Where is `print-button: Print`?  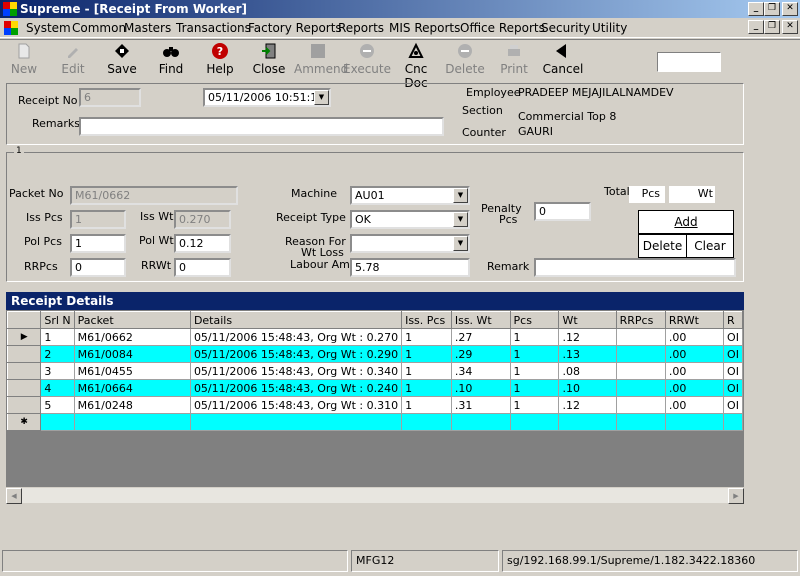
print-button: Print is located at coordinates (514, 61).